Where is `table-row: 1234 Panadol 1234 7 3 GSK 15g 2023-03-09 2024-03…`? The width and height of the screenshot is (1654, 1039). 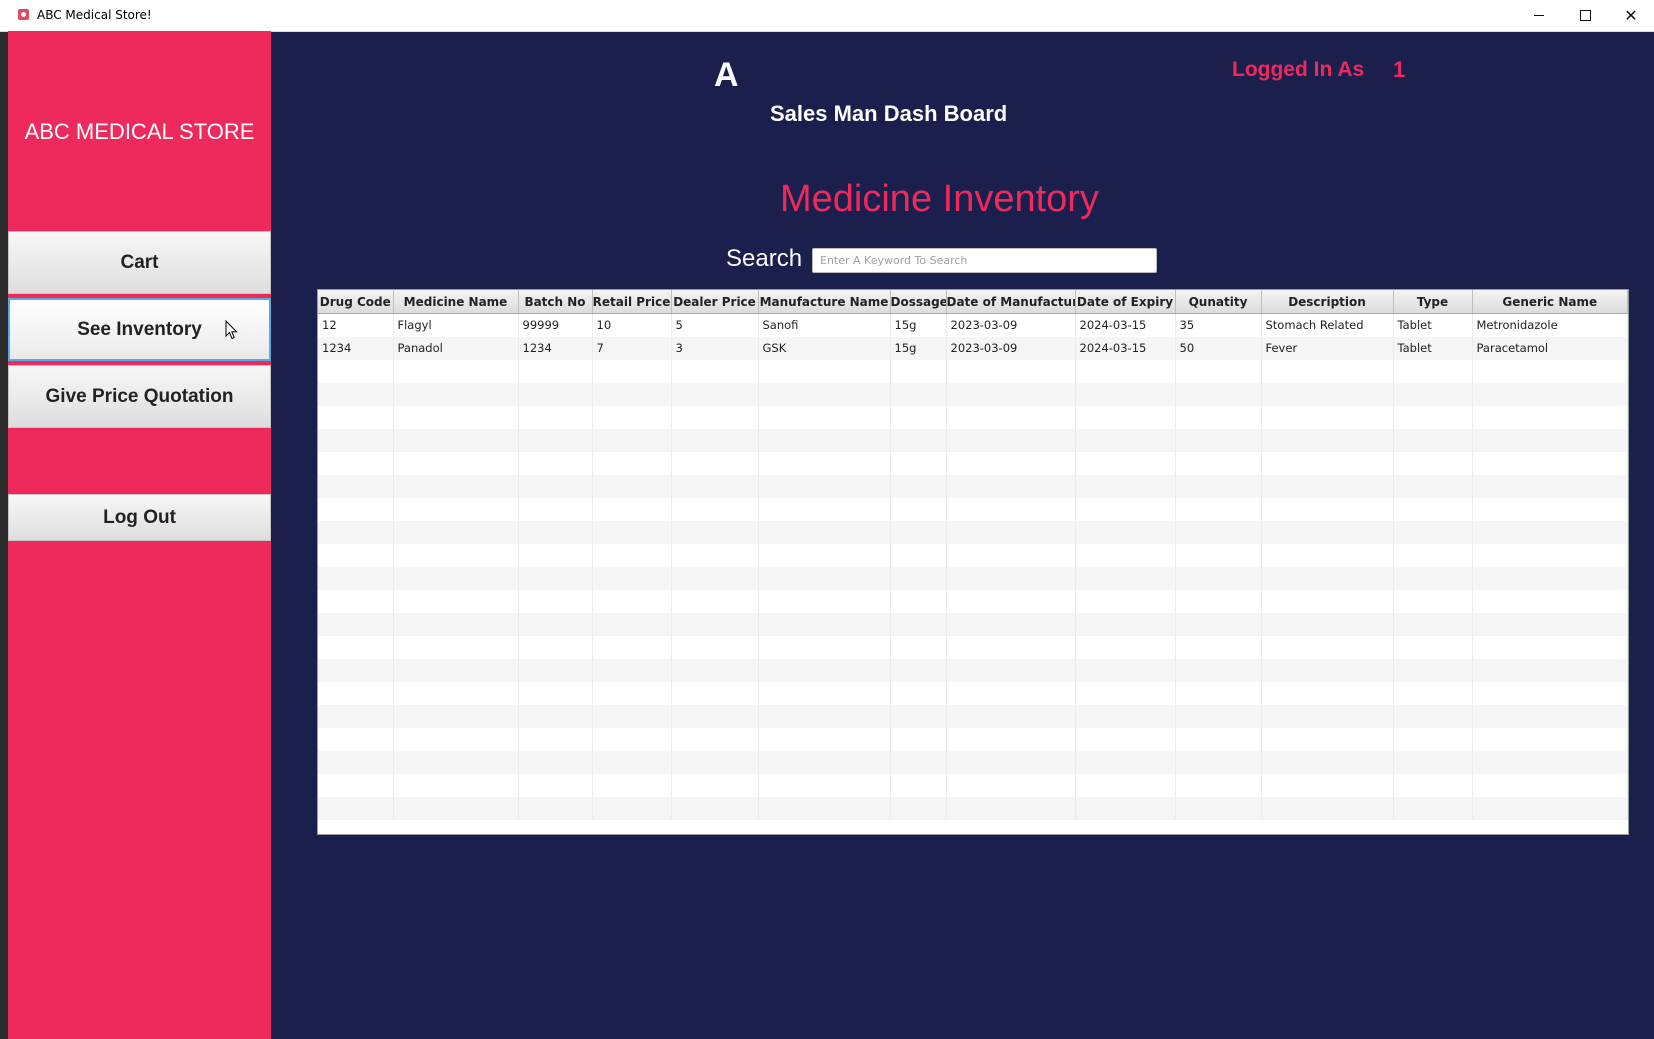
table-row: 1234 Panadol 1234 7 3 GSK 15g 2023-03-09 2024-03… is located at coordinates (973, 348).